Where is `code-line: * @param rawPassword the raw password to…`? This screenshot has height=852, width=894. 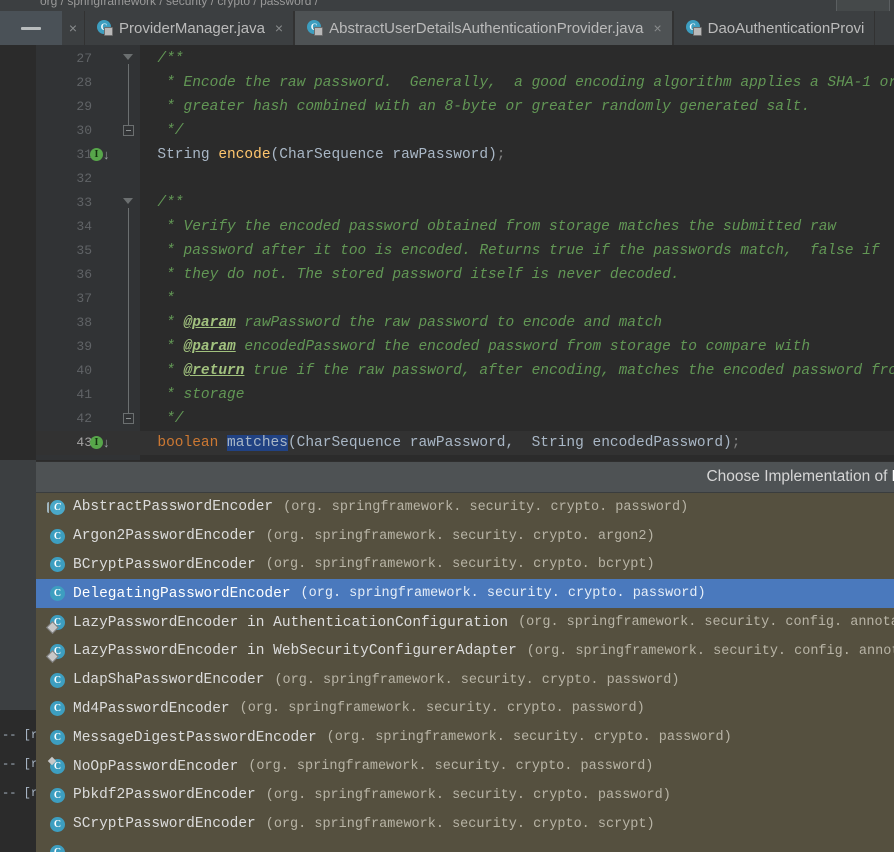 code-line: * @param rawPassword the raw password to… is located at coordinates (401, 323).